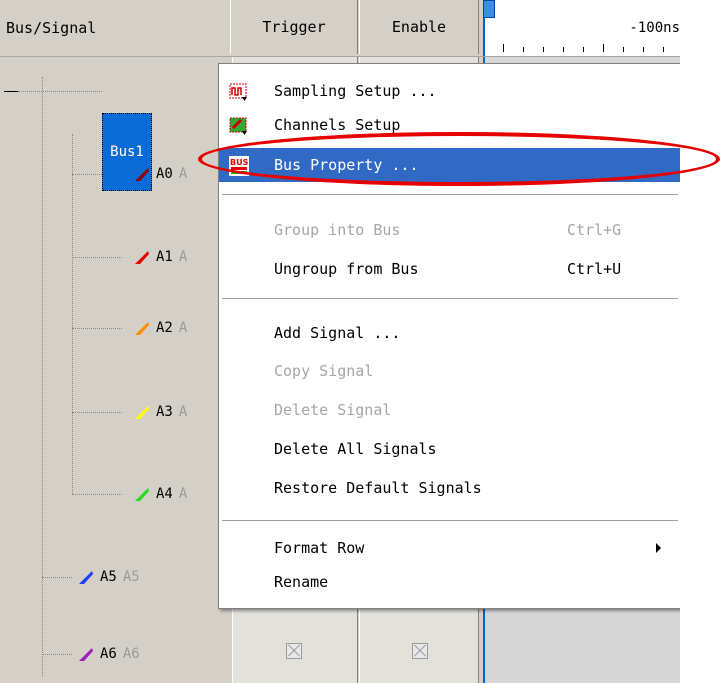 This screenshot has height=683, width=723. Describe the element at coordinates (164, 174) in the screenshot. I see `signal-name: A0` at that location.